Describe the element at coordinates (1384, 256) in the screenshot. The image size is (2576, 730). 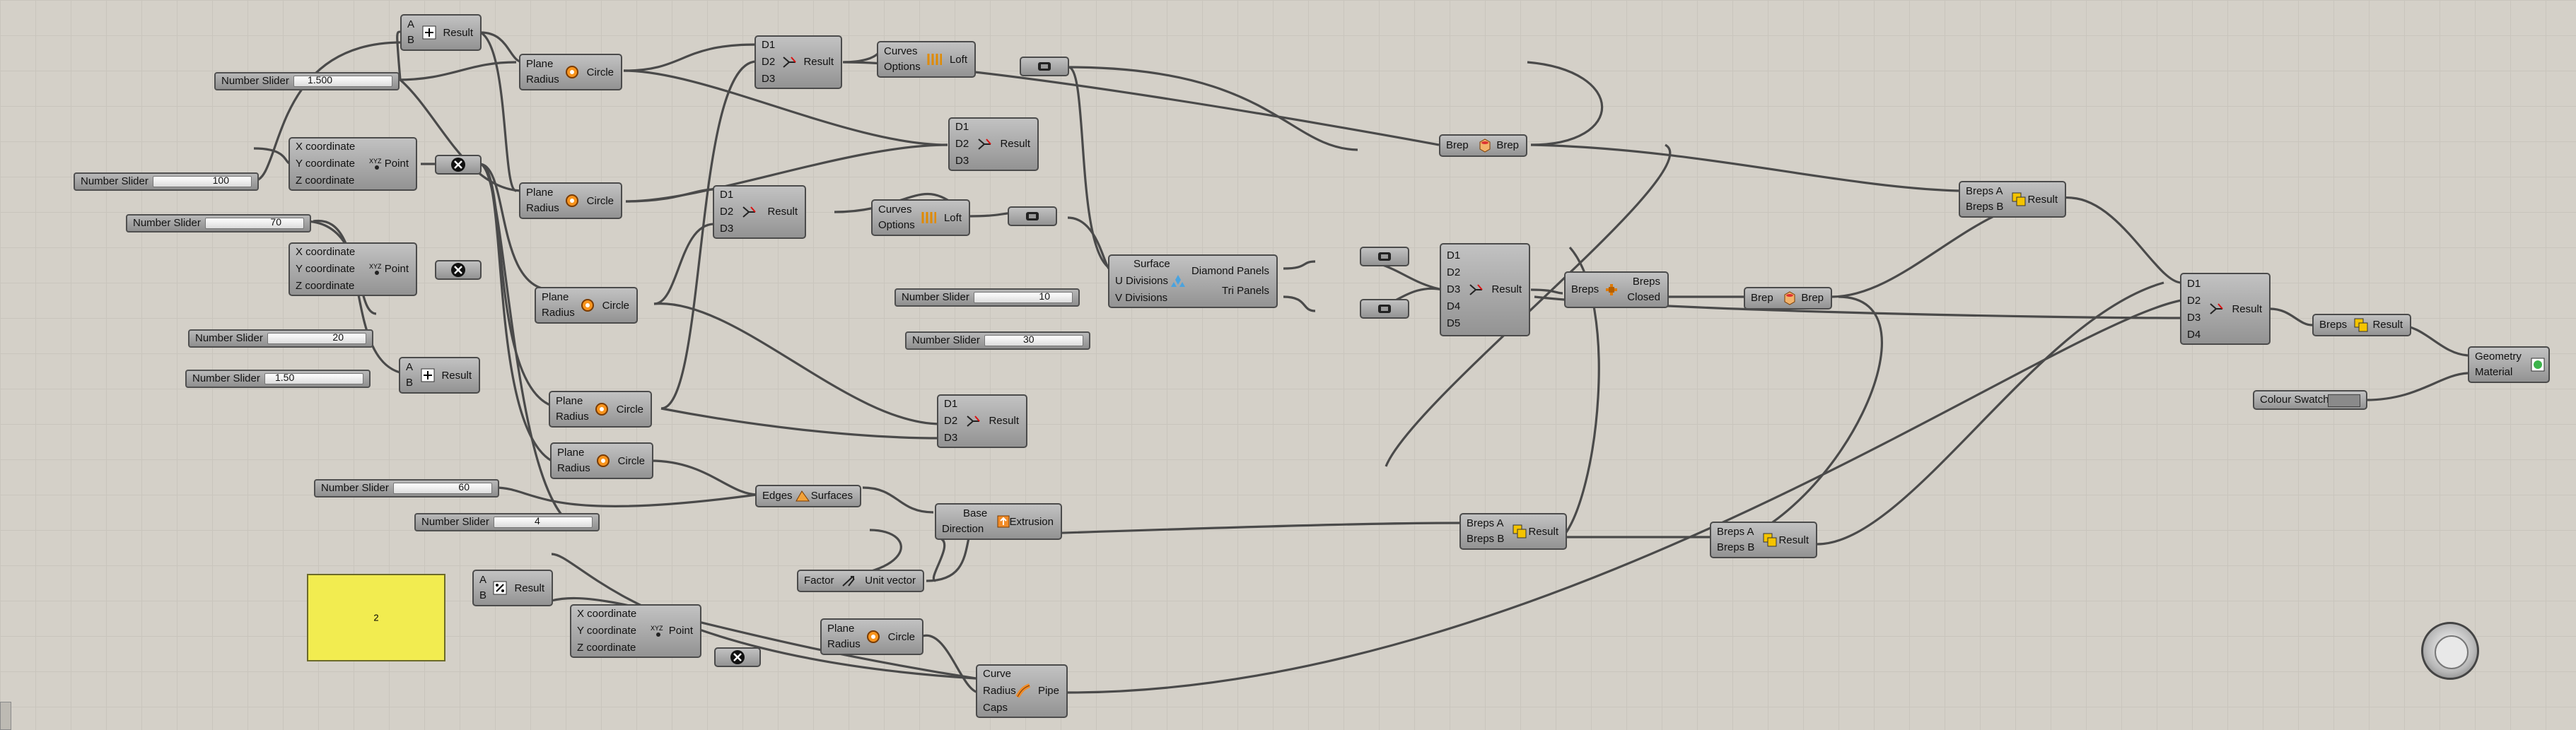
I see `brep-param` at that location.